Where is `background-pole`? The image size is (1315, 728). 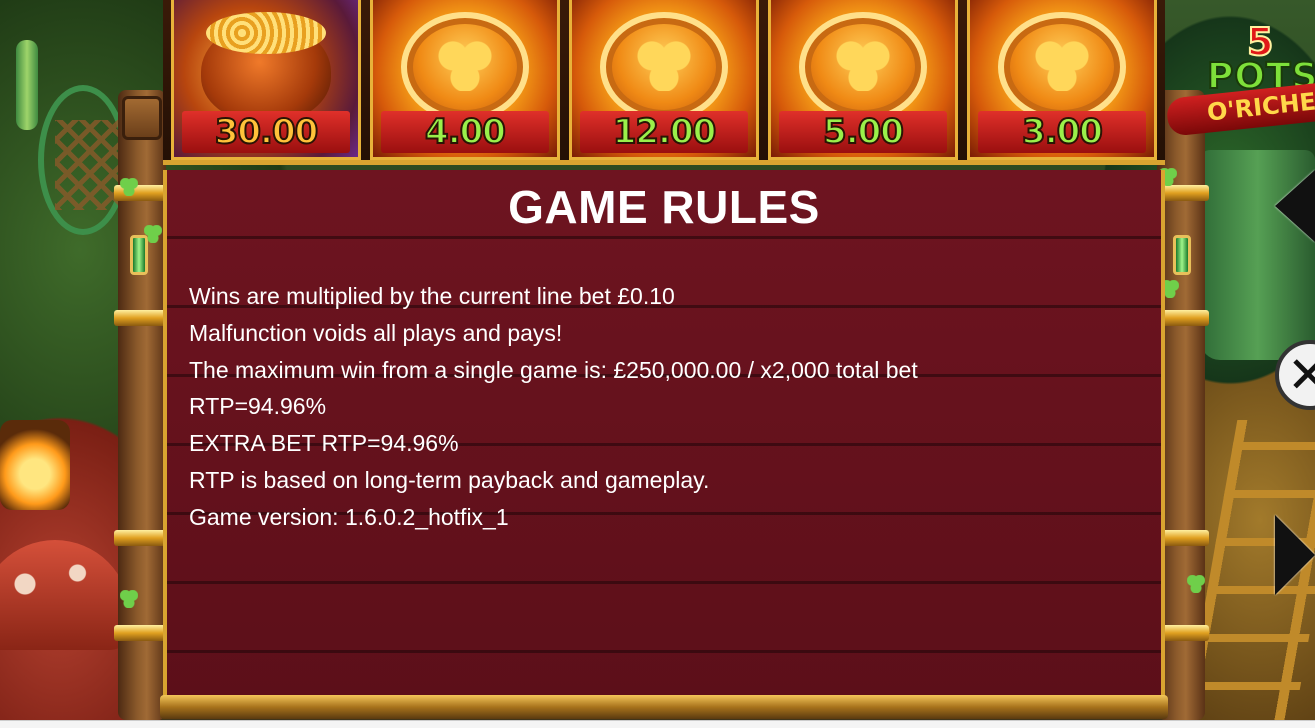
background-pole is located at coordinates (27, 85).